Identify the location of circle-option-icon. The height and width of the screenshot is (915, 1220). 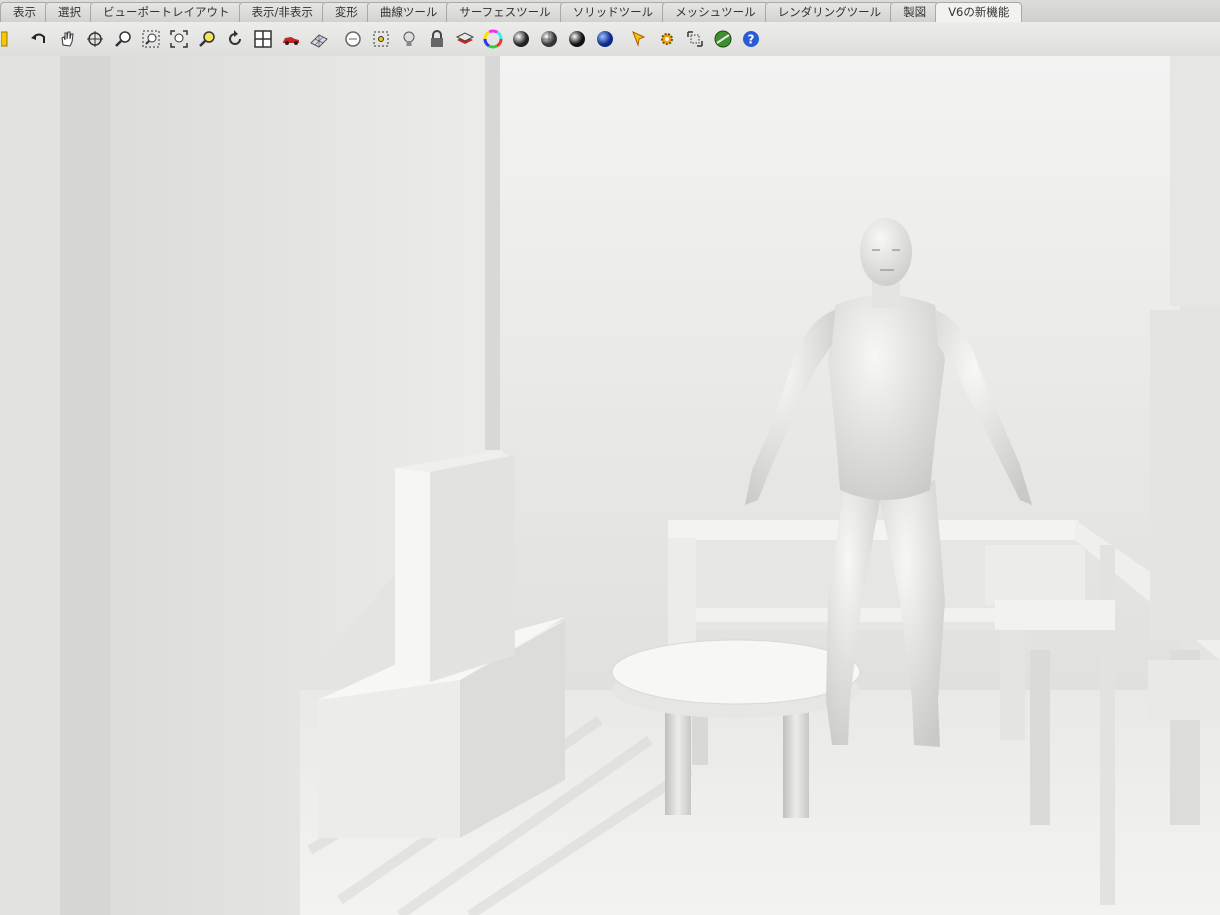
(353, 39).